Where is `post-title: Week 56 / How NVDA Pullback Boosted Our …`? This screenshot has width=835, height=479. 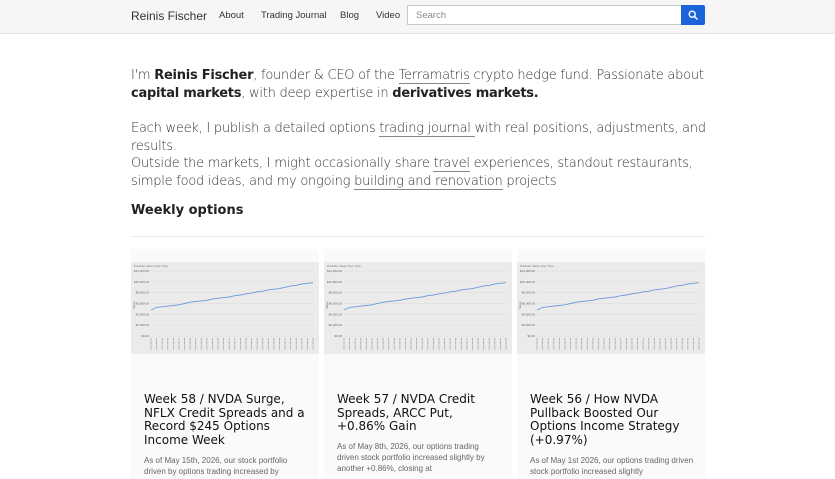 post-title: Week 56 / How NVDA Pullback Boosted Our … is located at coordinates (612, 419).